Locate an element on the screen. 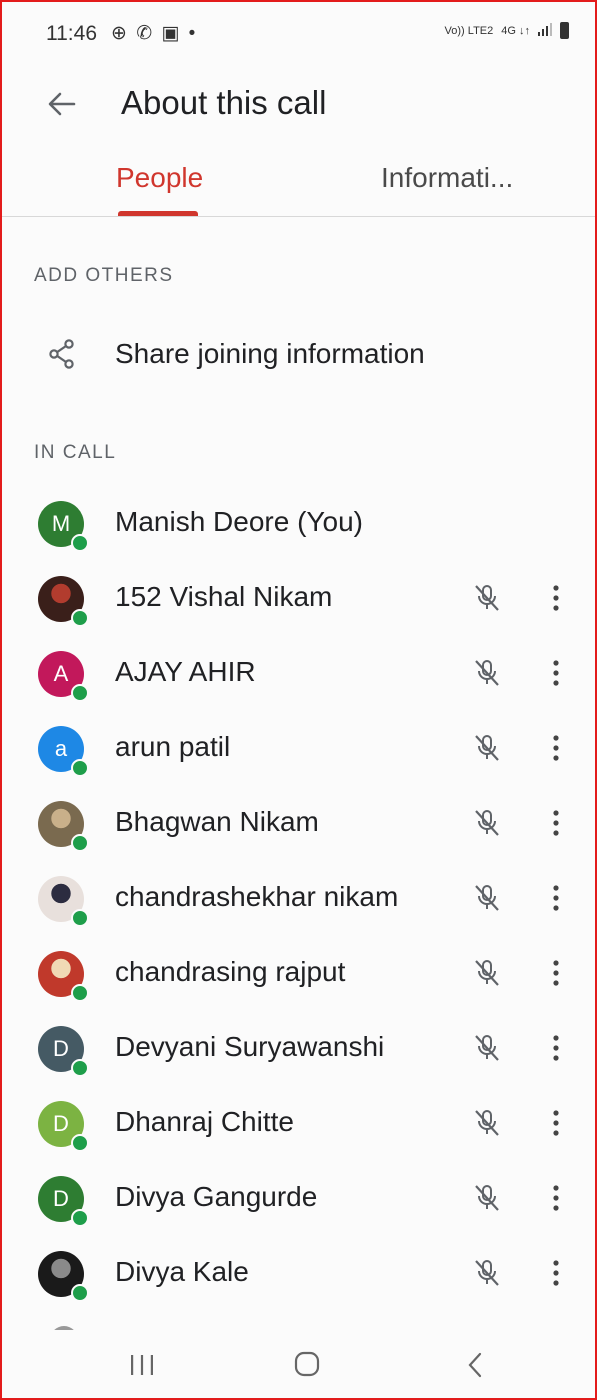  status-bar: 11:46 ⊕ ✆ ▣ • Vo)) LTE2 4G ↓↑ is located at coordinates (298, 32).